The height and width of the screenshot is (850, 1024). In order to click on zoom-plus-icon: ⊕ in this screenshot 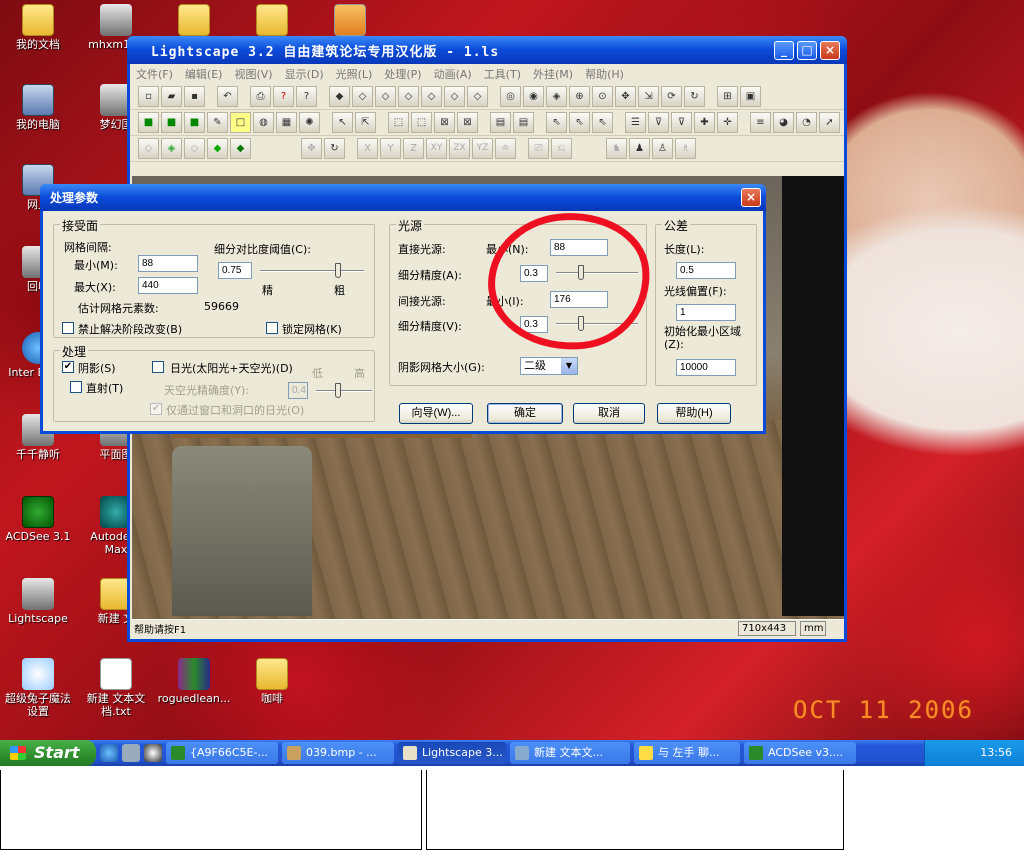, I will do `click(579, 96)`.